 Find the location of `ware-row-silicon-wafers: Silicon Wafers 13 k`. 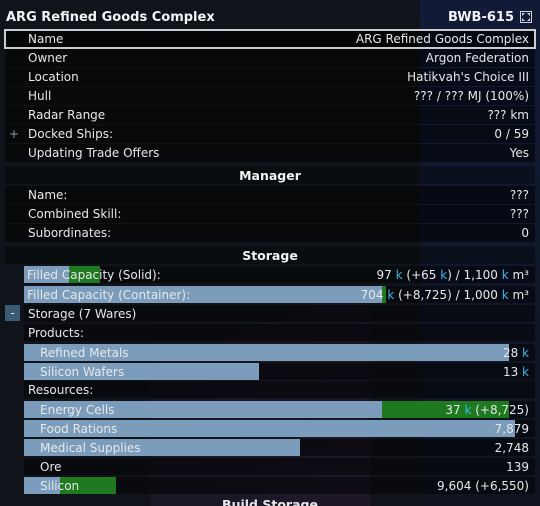

ware-row-silicon-wafers: Silicon Wafers 13 k is located at coordinates (279, 371).